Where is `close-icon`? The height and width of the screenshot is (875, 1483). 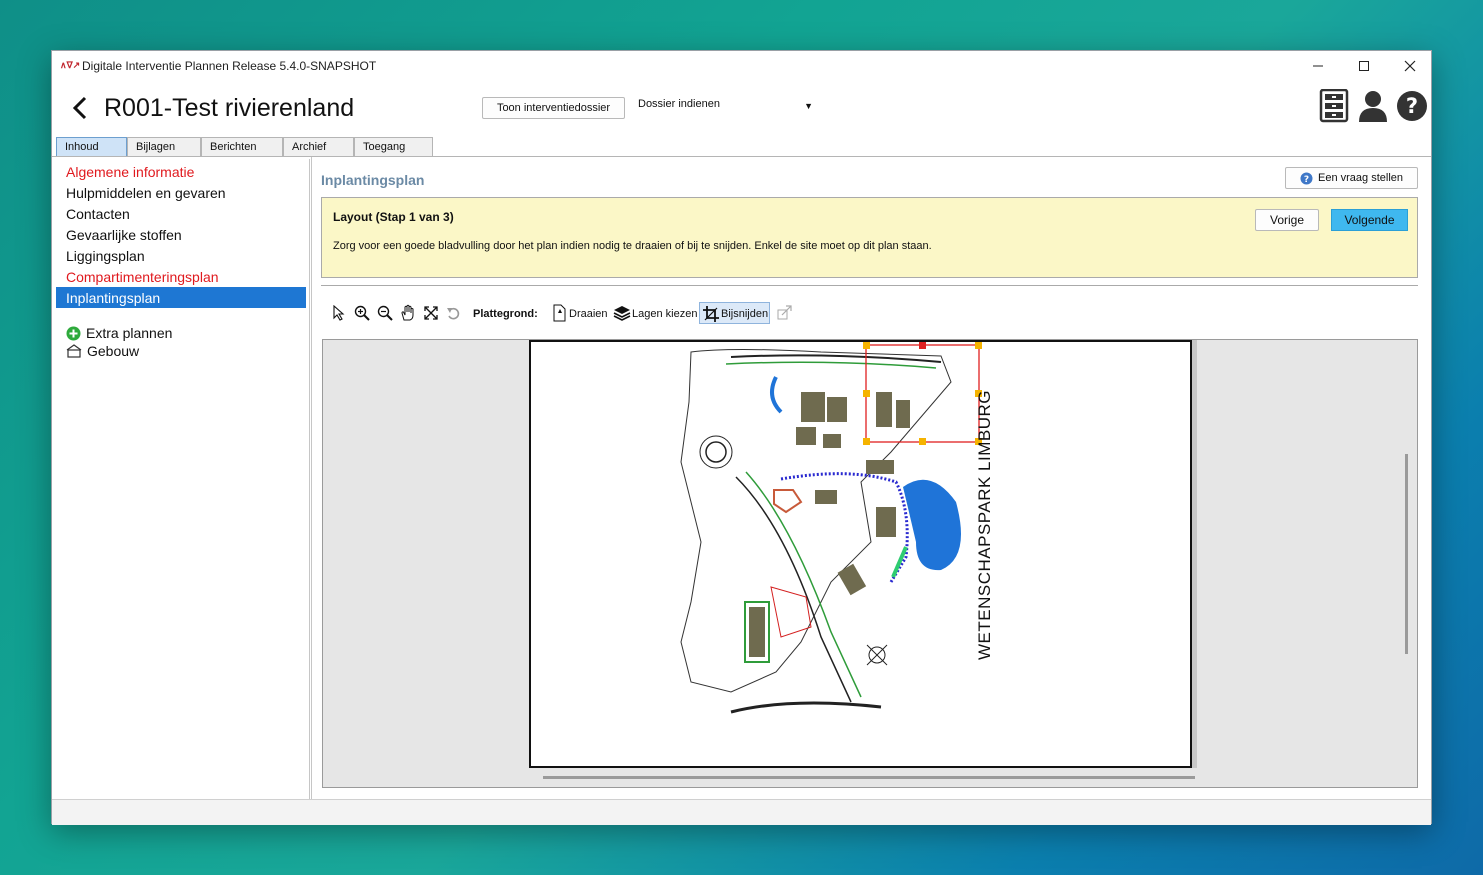
close-icon is located at coordinates (1410, 66).